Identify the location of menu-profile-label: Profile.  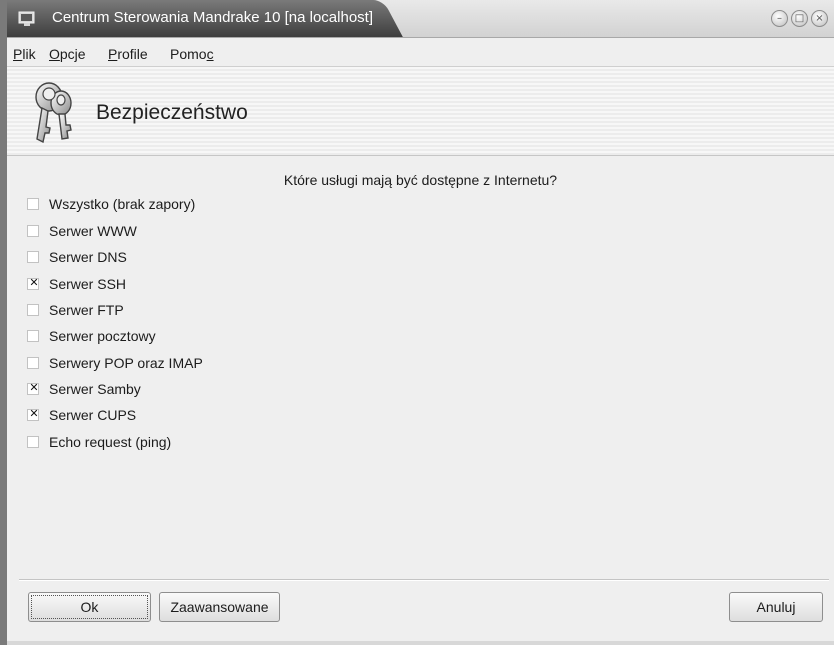
(128, 54).